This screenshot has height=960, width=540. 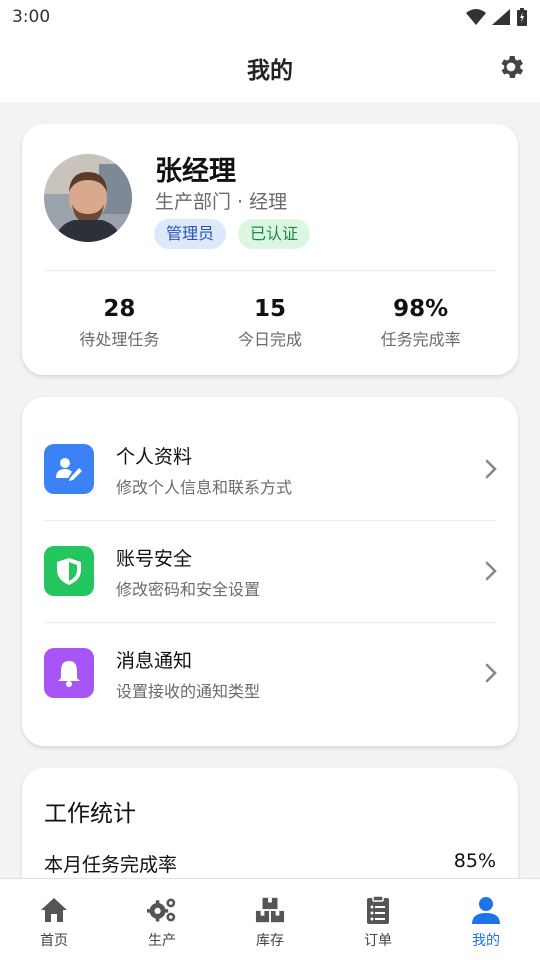 What do you see at coordinates (270, 469) in the screenshot?
I see `menu-item-profile: 个人资料 修改个人信息和联系方式` at bounding box center [270, 469].